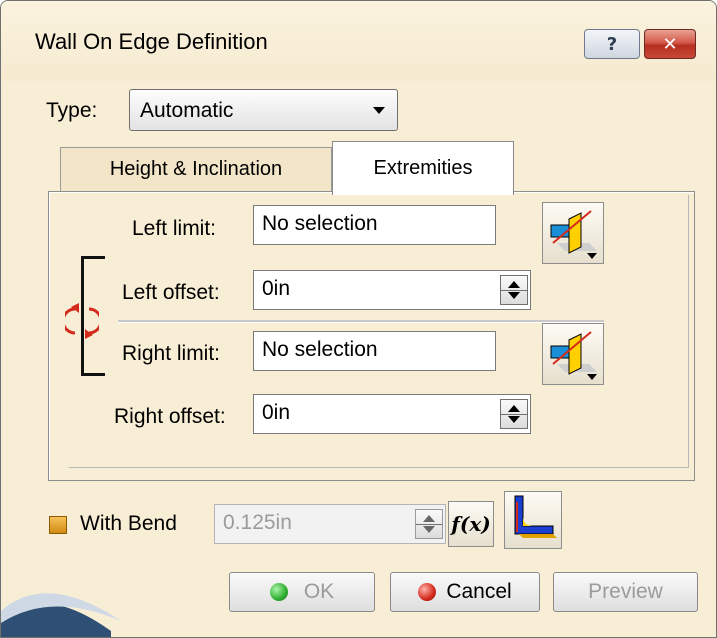  I want to click on left-offset-spinner, so click(514, 290).